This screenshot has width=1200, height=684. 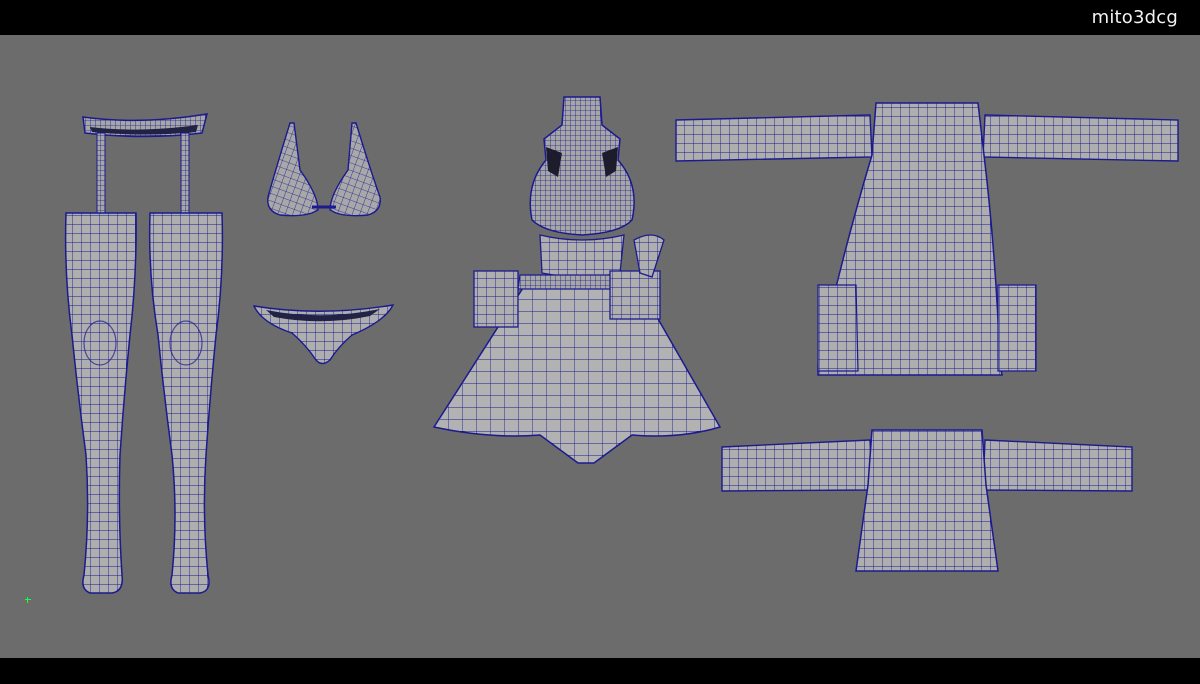 I want to click on stocking-left-mesh, so click(x=100, y=403).